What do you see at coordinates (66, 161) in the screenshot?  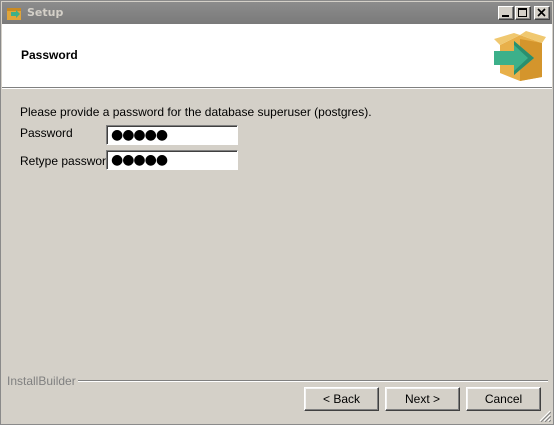 I see `retype-password-label: Retype password` at bounding box center [66, 161].